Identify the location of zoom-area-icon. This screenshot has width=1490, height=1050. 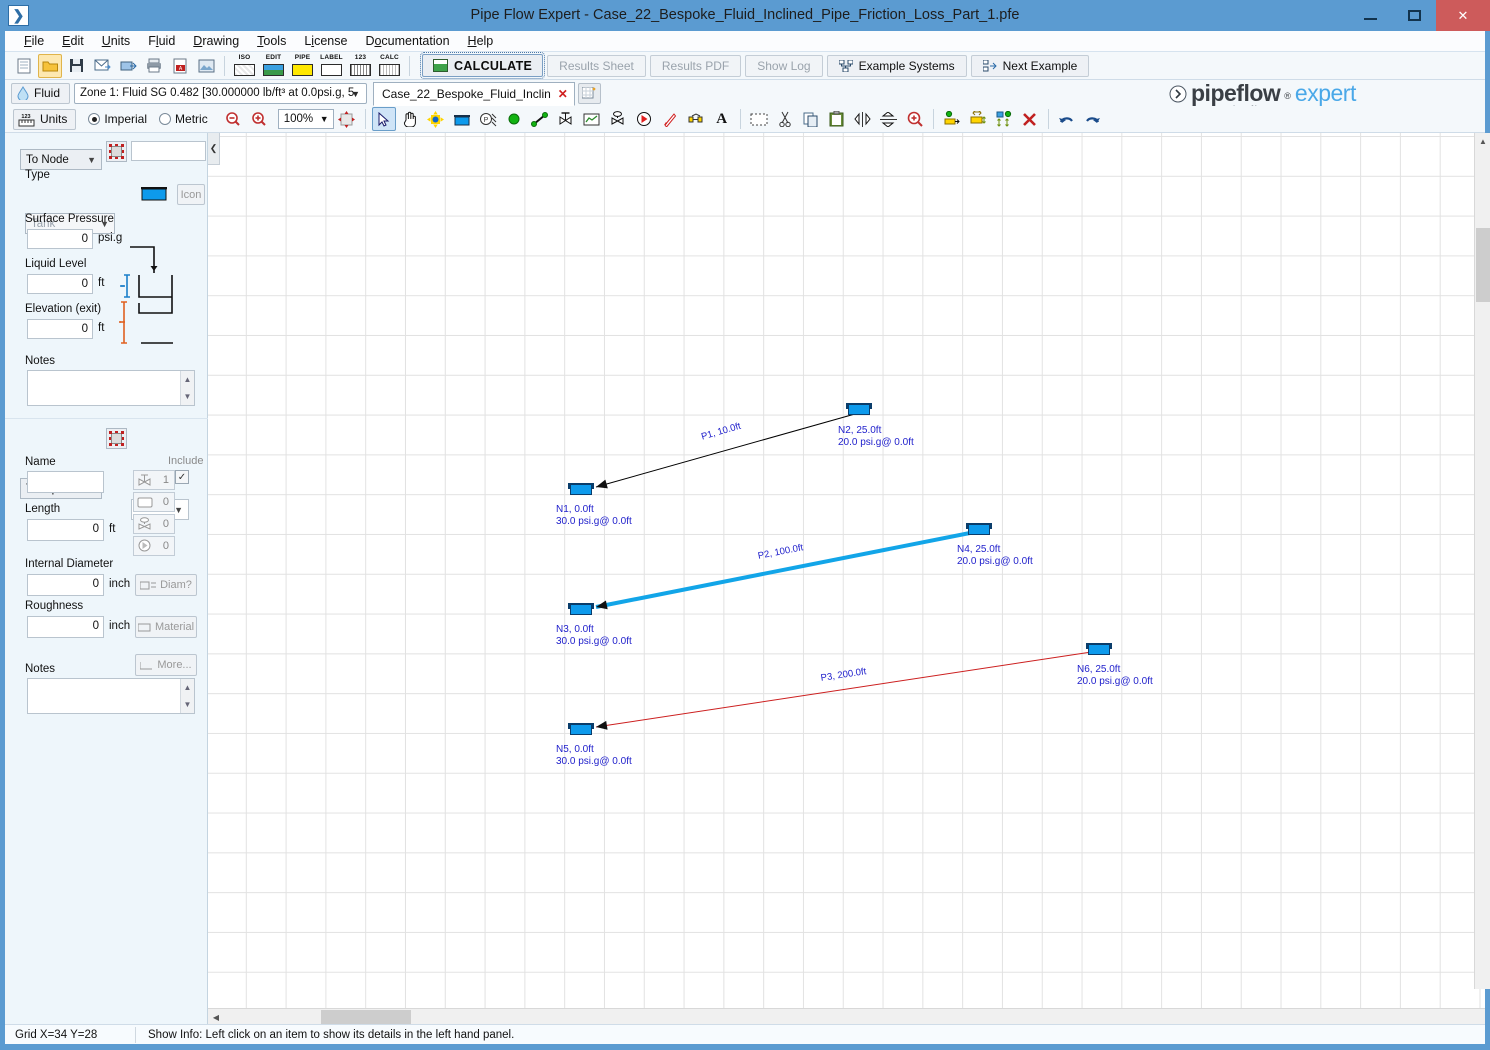
(915, 119).